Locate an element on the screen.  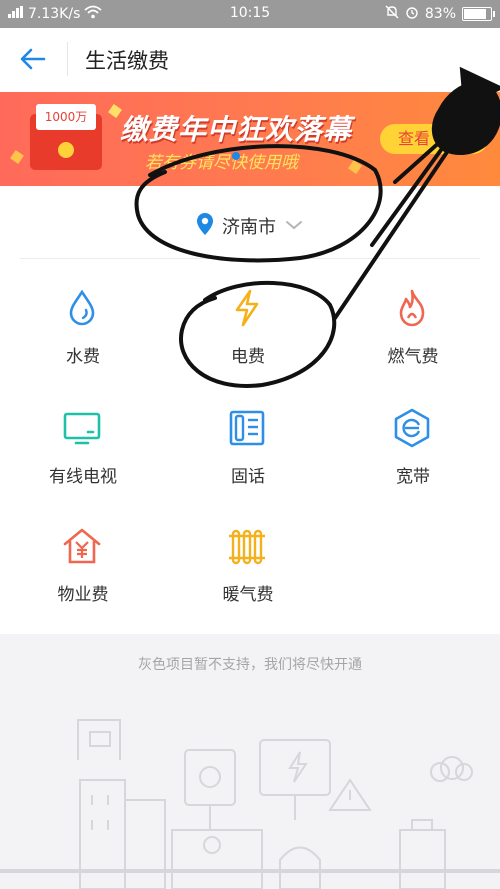
broadband-icon is located at coordinates (412, 428).